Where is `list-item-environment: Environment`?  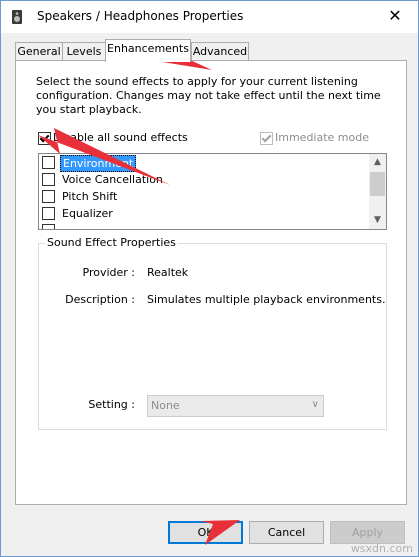
list-item-environment: Environment is located at coordinates (204, 163).